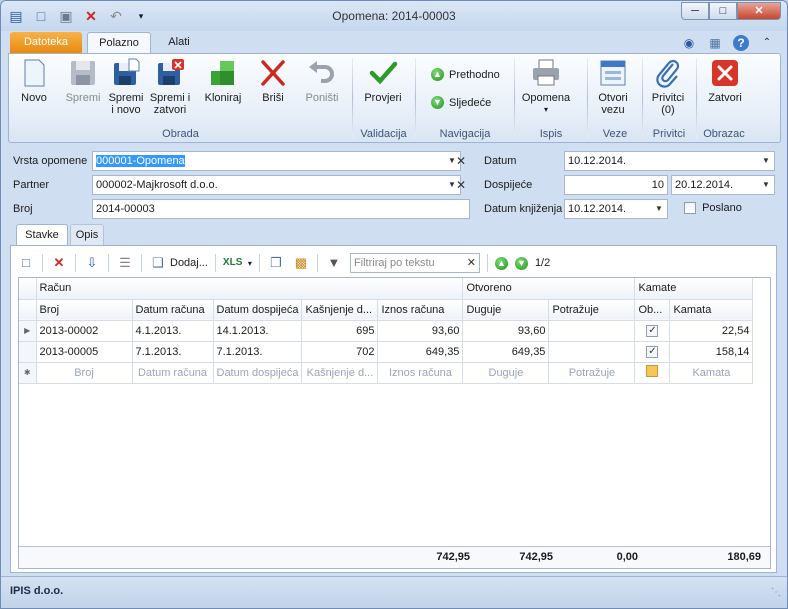 The height and width of the screenshot is (609, 788). Describe the element at coordinates (465, 74) in the screenshot. I see `prethodno-button: ▲ Prethodno` at that location.